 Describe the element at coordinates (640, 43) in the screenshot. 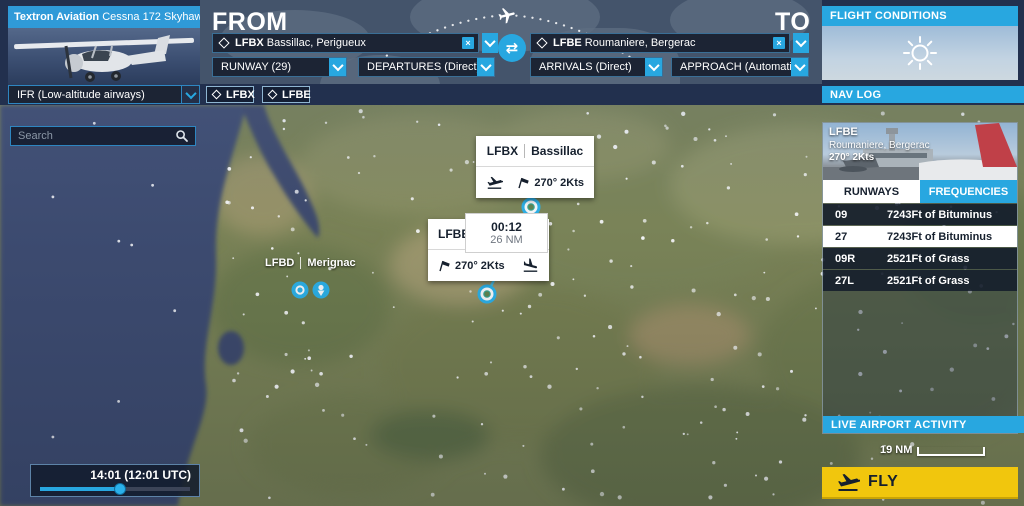

I see `to-airport-name: Roumaniere, Bergerac` at that location.